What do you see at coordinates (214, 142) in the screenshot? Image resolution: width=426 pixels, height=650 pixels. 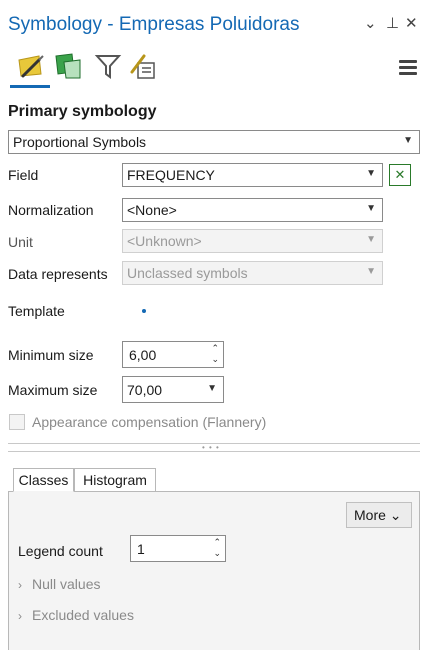 I see `symbology-method-dropdown: Proportional Symbols ▼` at bounding box center [214, 142].